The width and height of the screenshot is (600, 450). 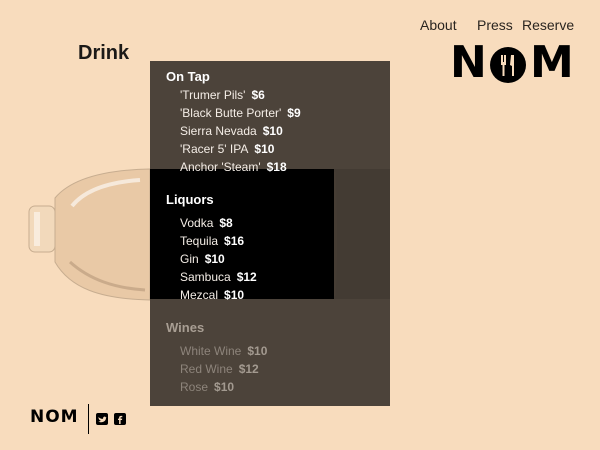 I want to click on menu-item: Tequila $16, so click(x=212, y=241).